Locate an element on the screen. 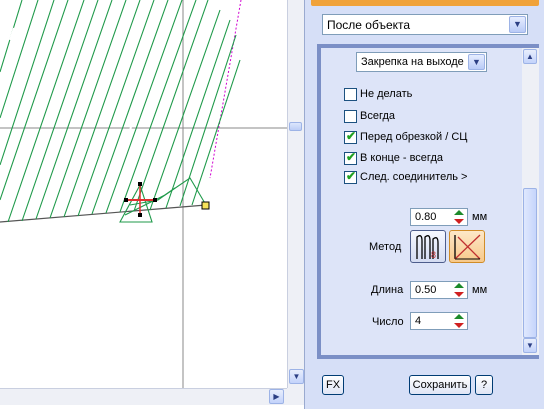 The width and height of the screenshot is (544, 409). cross-stitch-icon is located at coordinates (467, 247).